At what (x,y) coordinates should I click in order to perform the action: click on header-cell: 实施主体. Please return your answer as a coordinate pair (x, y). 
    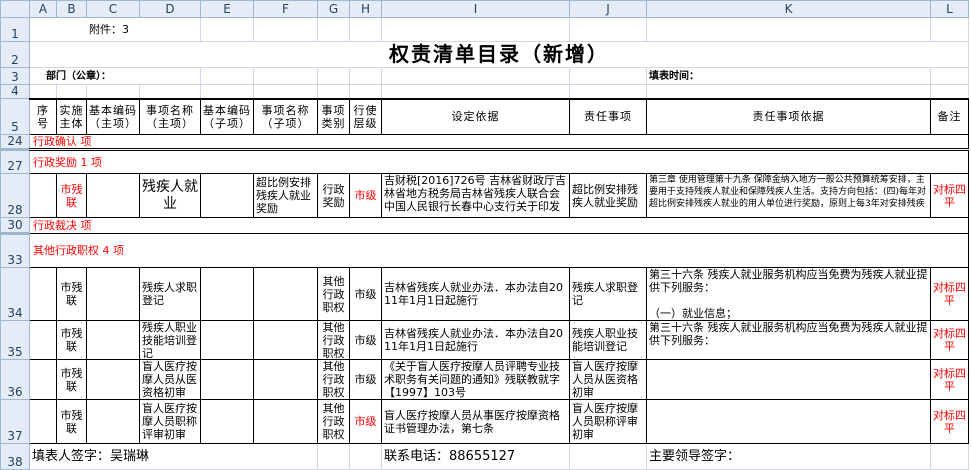
    Looking at the image, I should click on (71, 116).